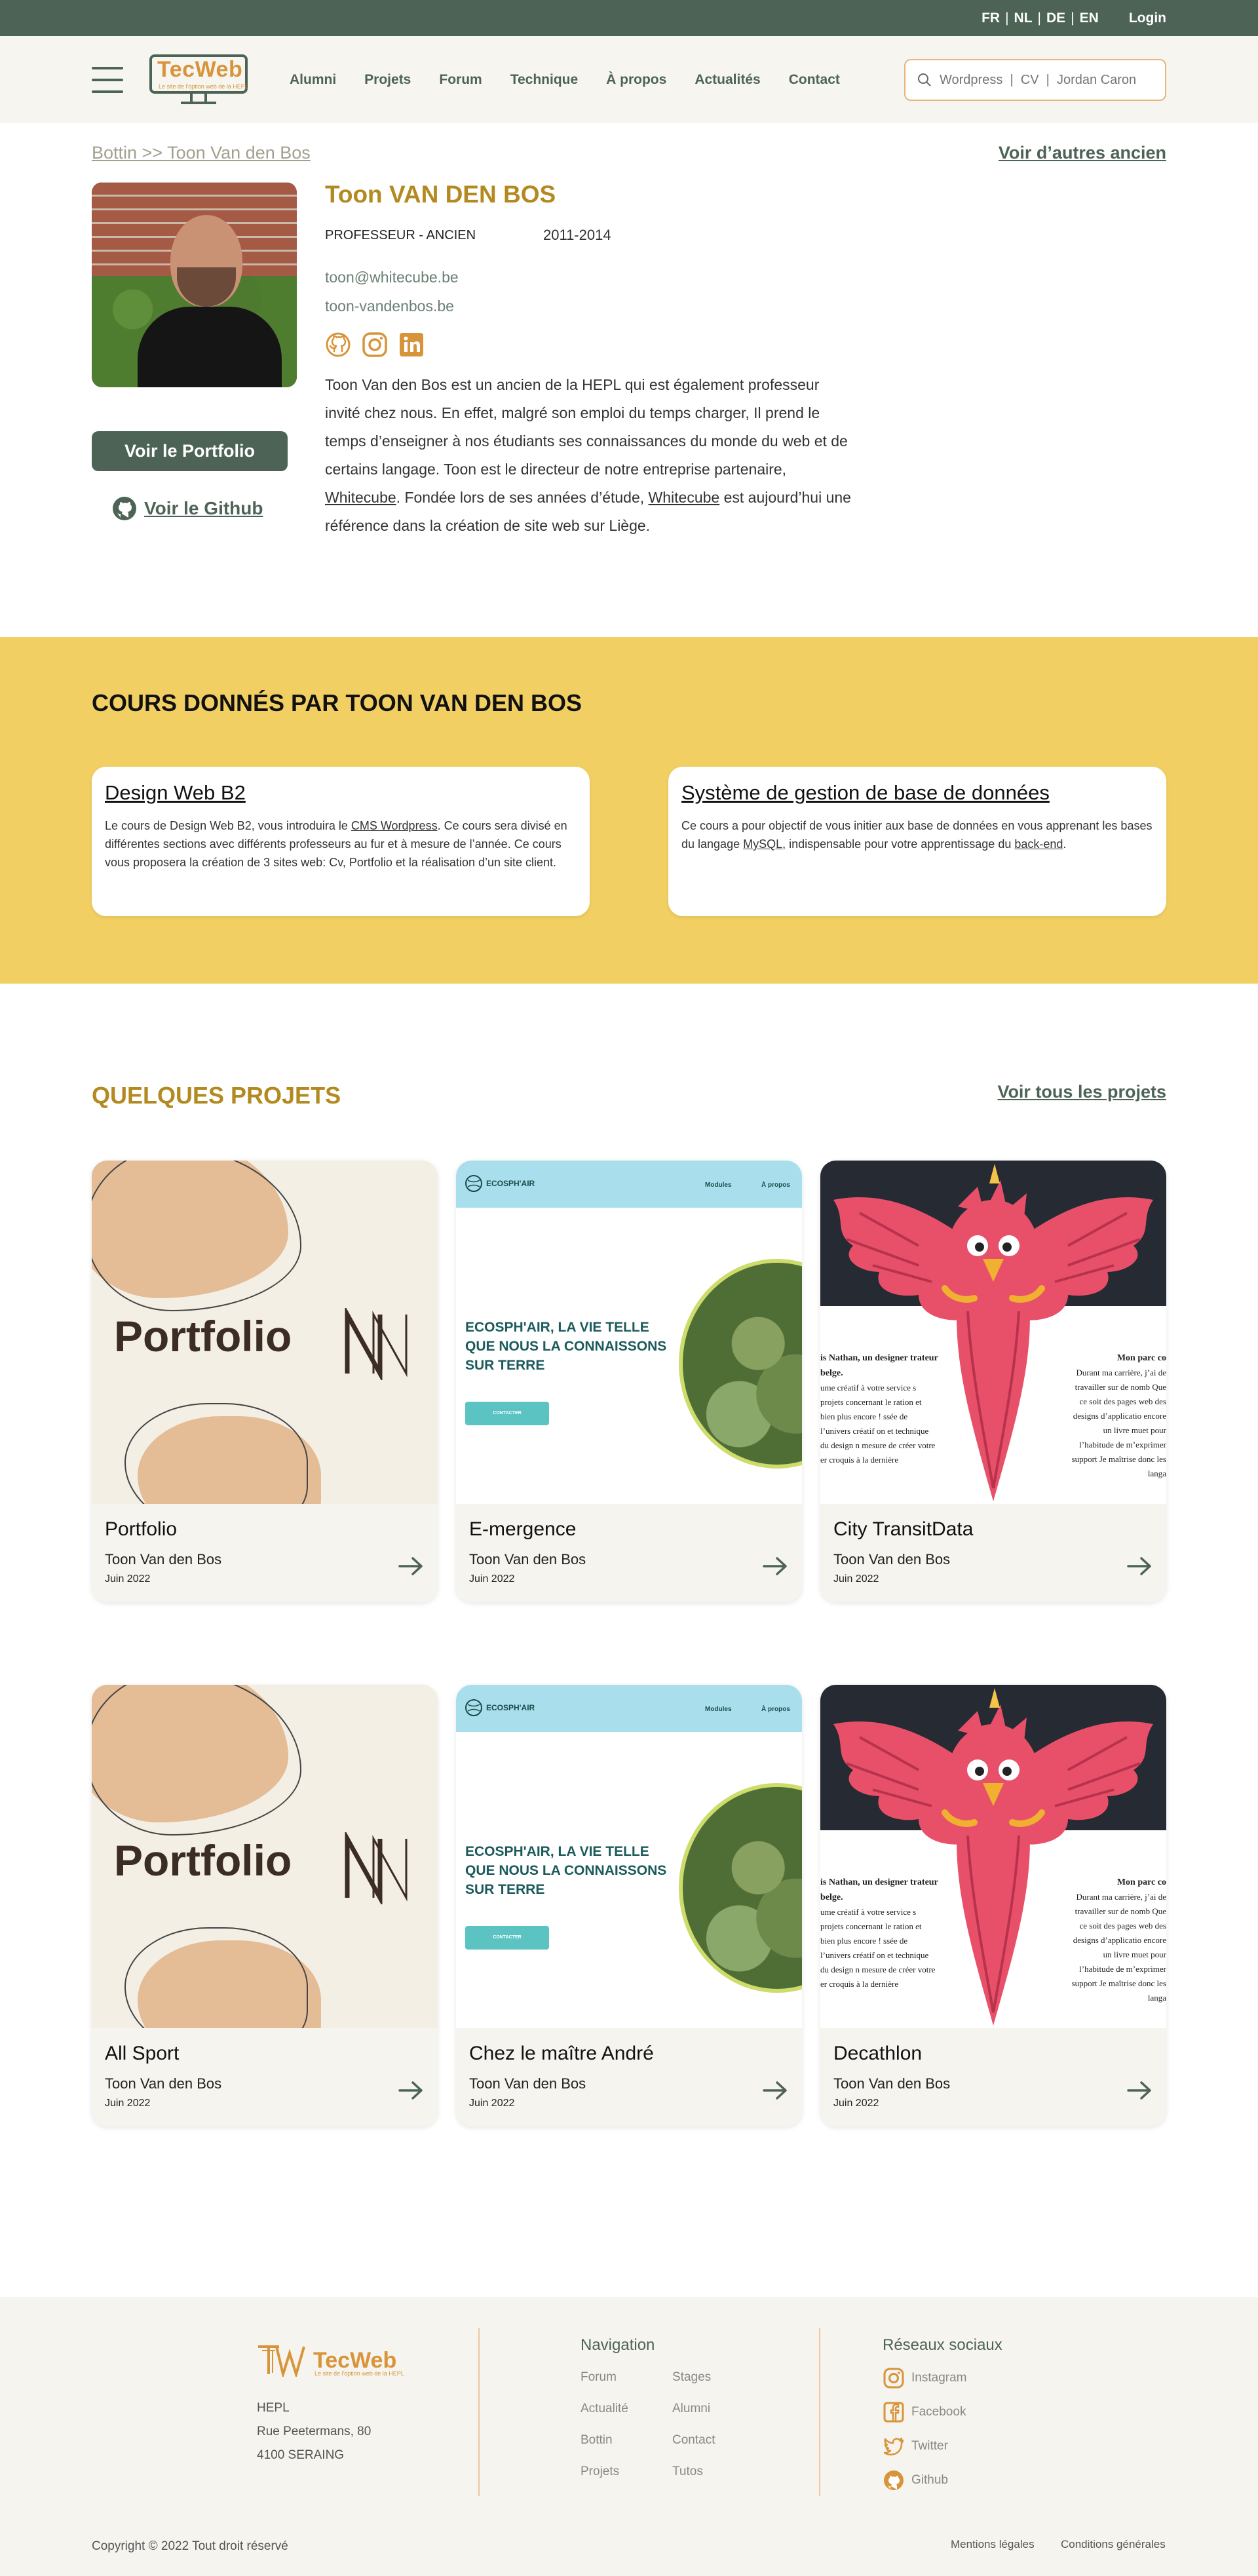 The width and height of the screenshot is (1258, 2576). I want to click on course-link: back-end, so click(1038, 844).